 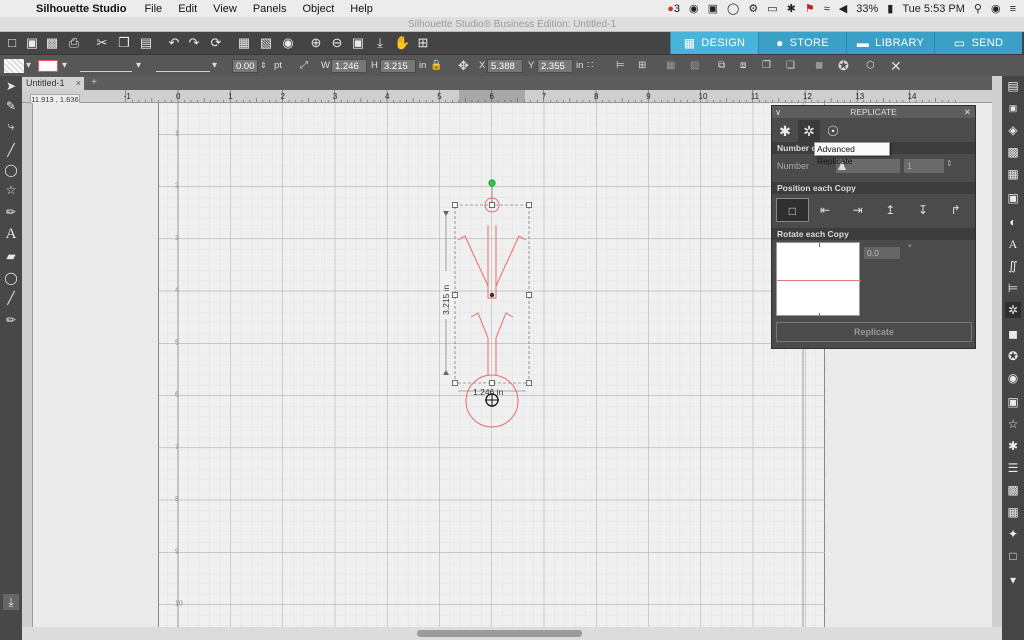 I want to click on number-stepper: ⇕, so click(x=949, y=163).